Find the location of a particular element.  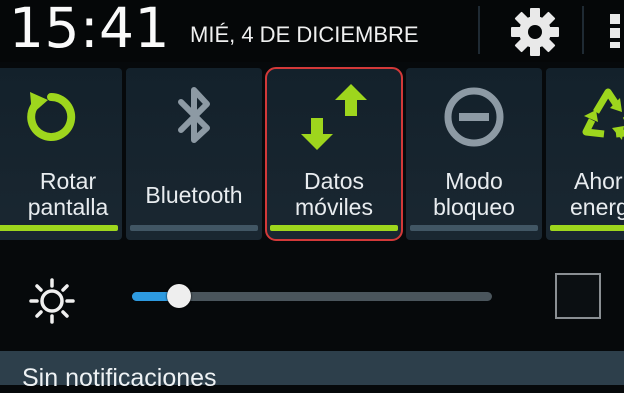

brightness-slider-thumb is located at coordinates (178, 296).